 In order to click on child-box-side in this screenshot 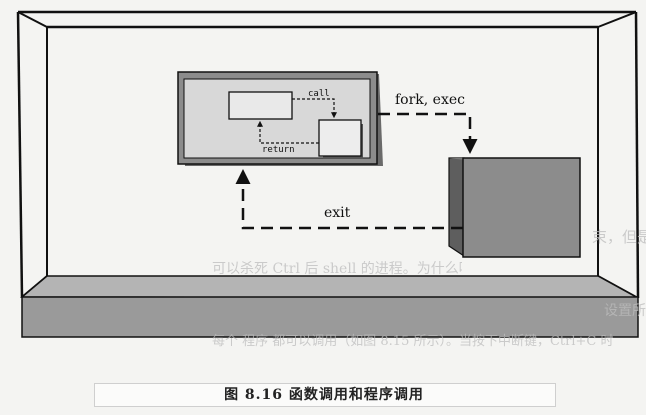, I will do `click(456, 207)`.